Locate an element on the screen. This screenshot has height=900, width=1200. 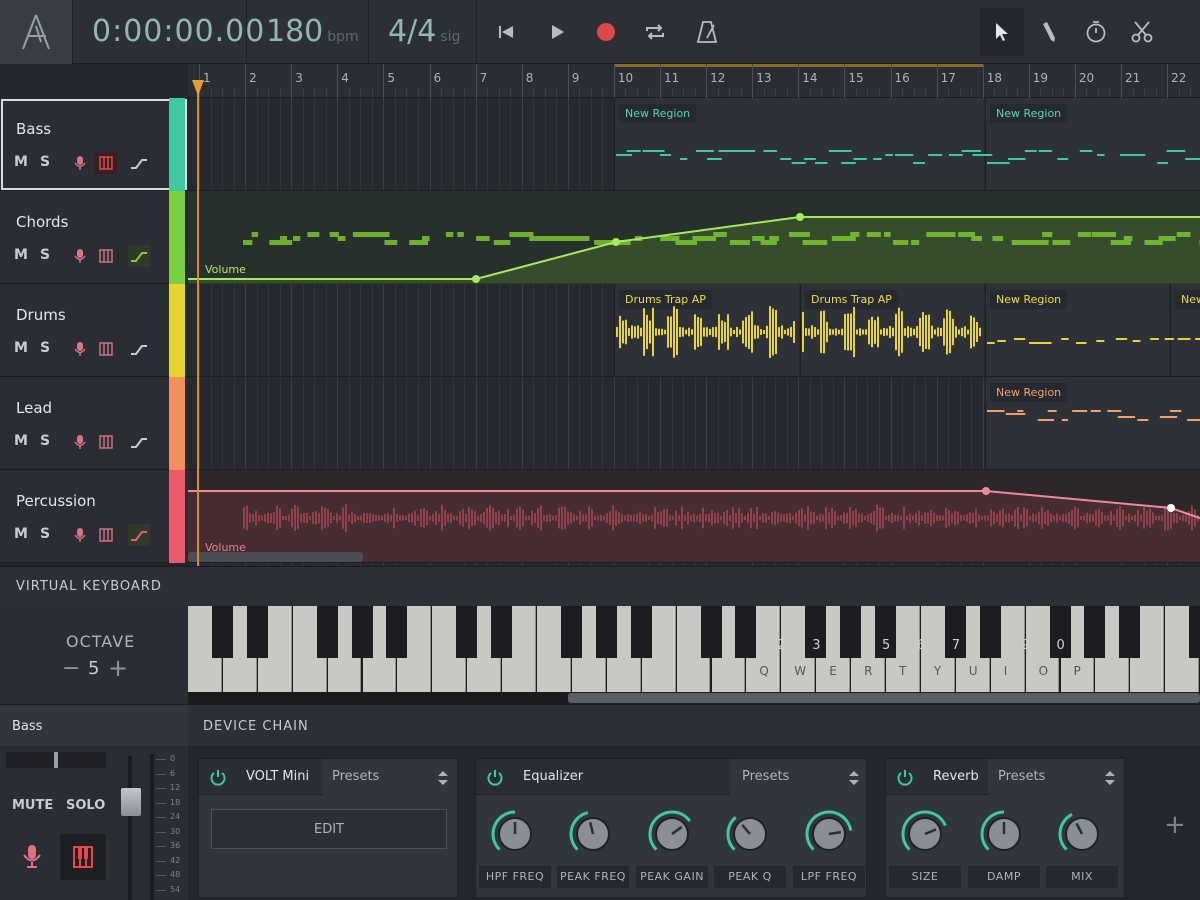
track-header-percussion: Percussion M S is located at coordinates (94, 516).